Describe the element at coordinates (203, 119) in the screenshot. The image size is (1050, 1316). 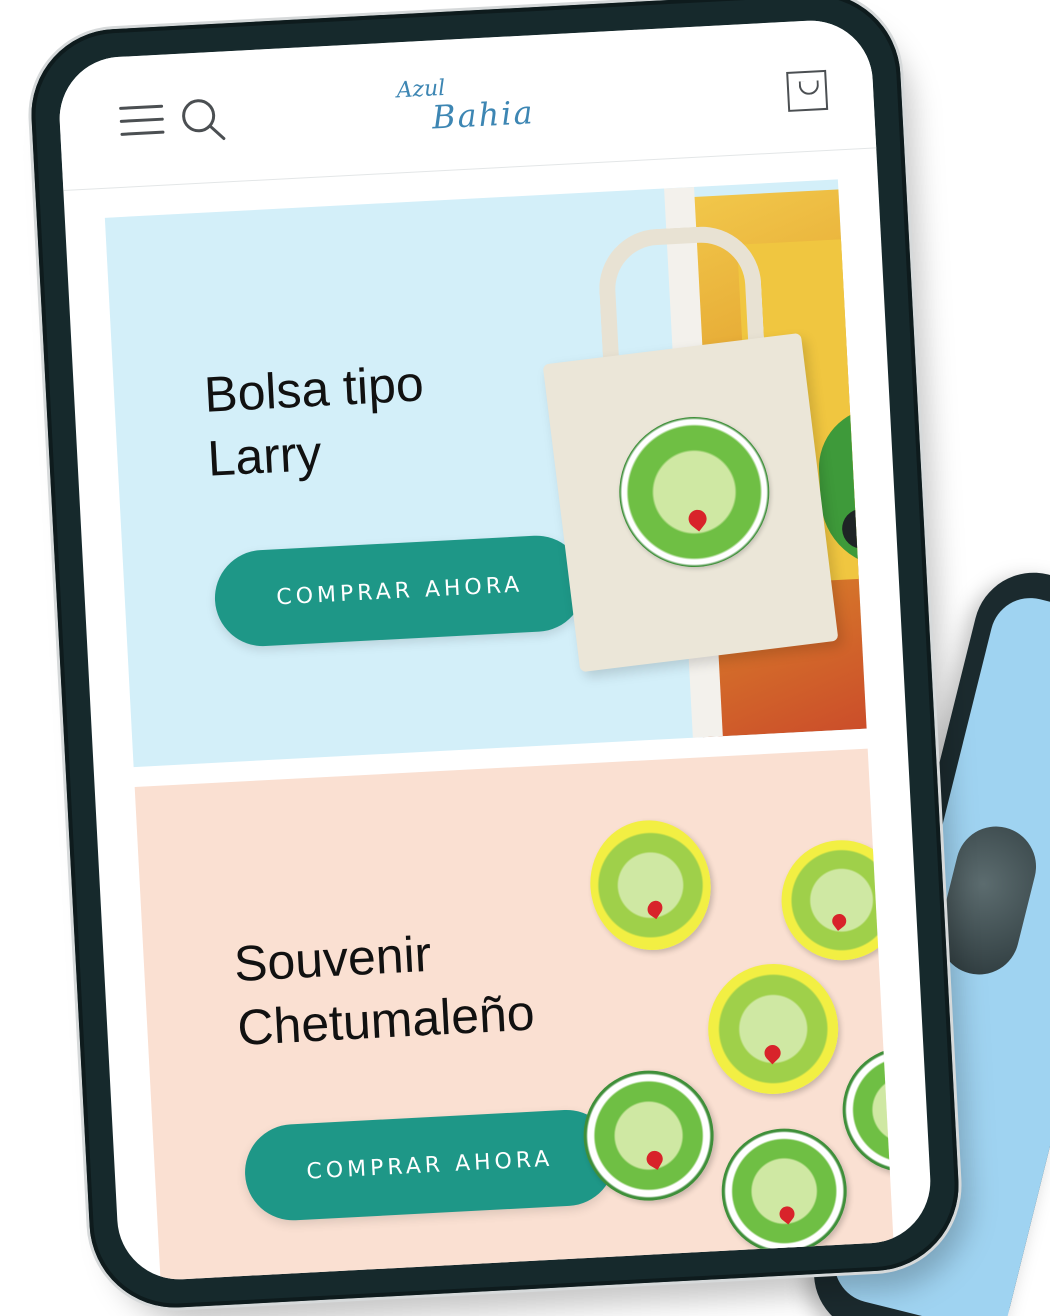
I see `search-icon` at that location.